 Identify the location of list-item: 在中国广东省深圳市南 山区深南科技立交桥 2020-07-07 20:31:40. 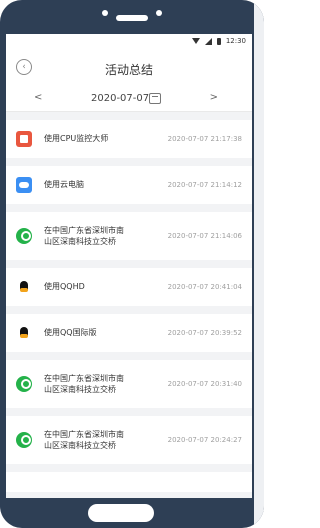
(129, 384).